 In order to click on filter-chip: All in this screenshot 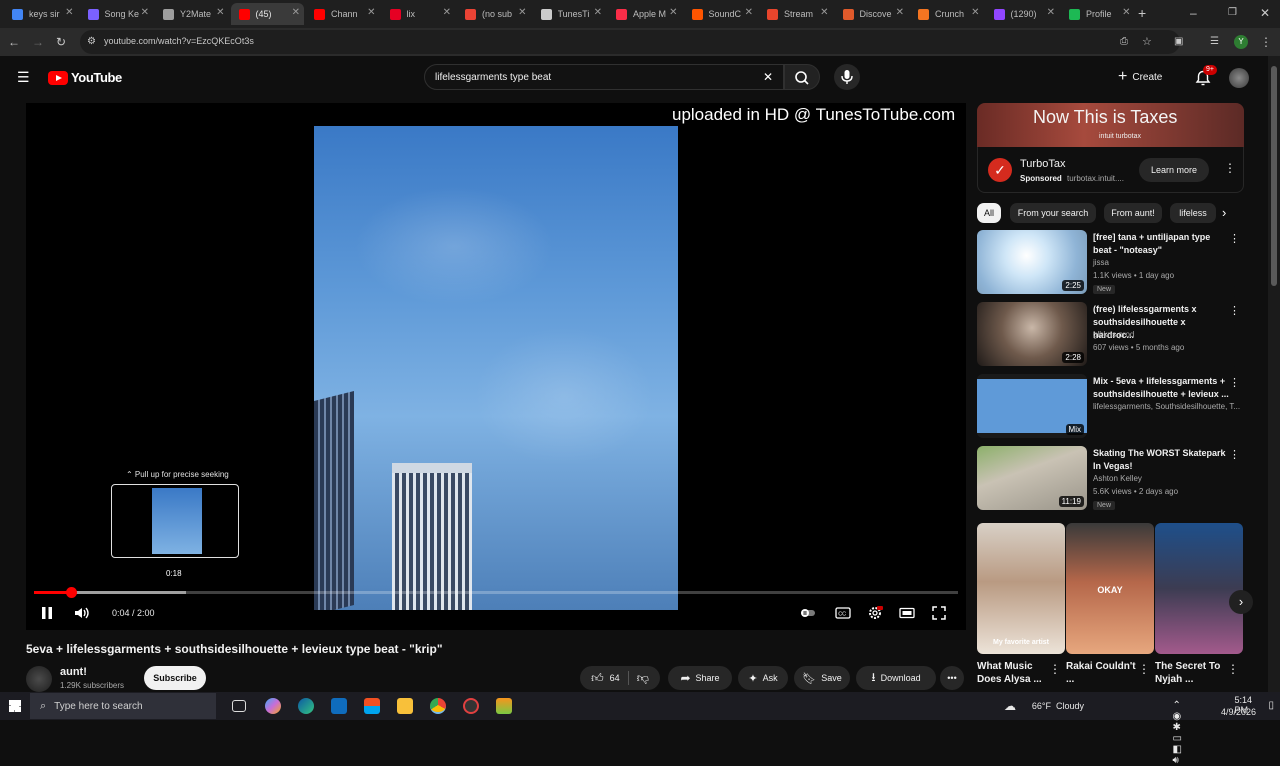, I will do `click(989, 213)`.